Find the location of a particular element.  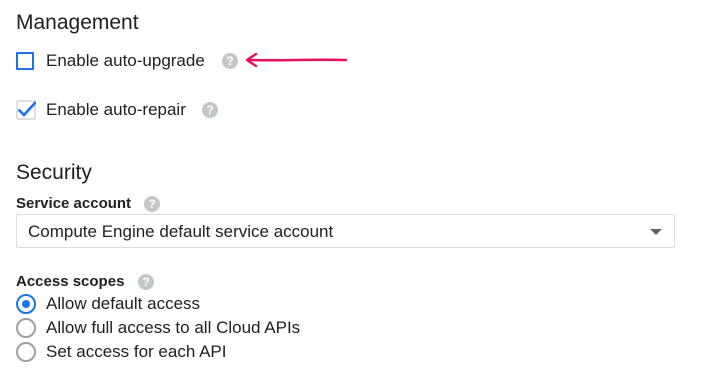

service-account-value: Compute Engine default service account is located at coordinates (181, 231).